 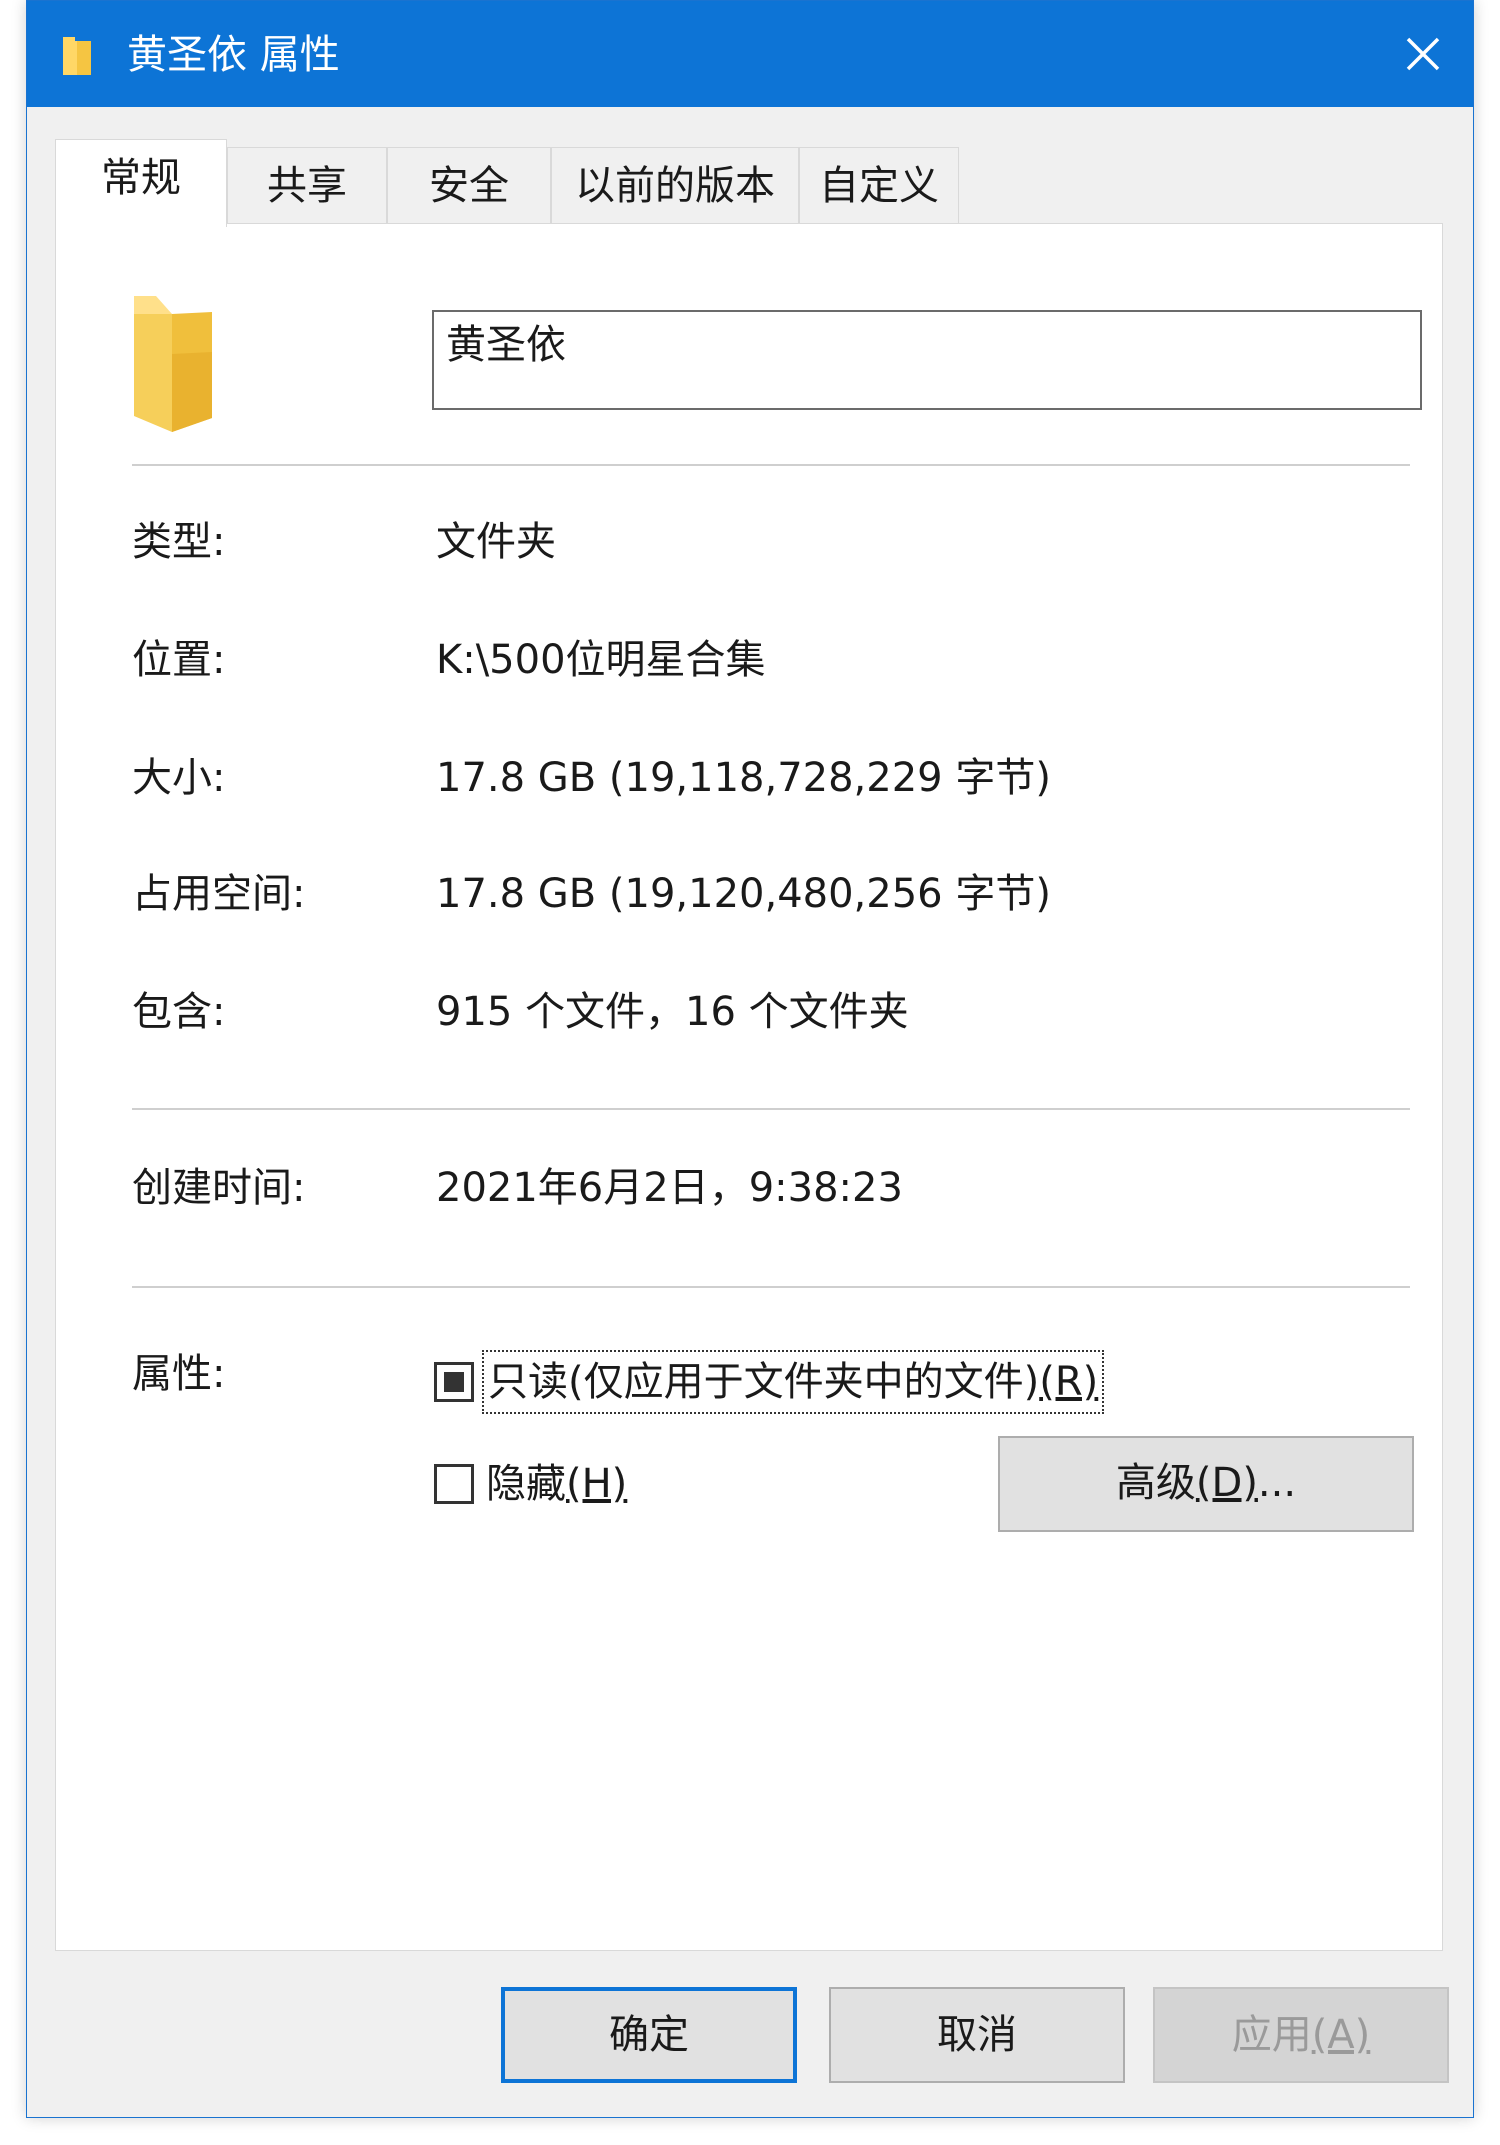 What do you see at coordinates (675, 186) in the screenshot?
I see `tab-previous-versions: 以前的版本` at bounding box center [675, 186].